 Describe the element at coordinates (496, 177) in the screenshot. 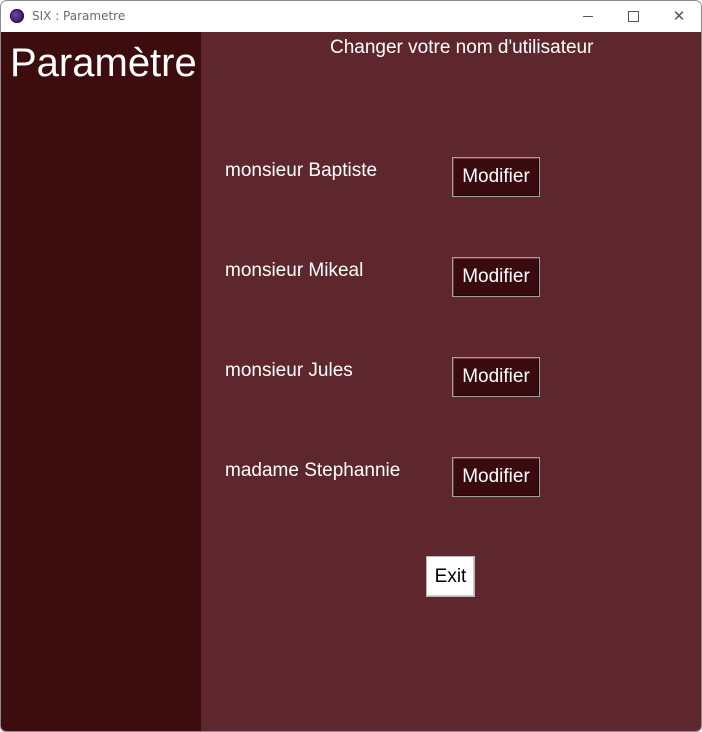

I see `modify-button-baptiste: Modifier` at that location.